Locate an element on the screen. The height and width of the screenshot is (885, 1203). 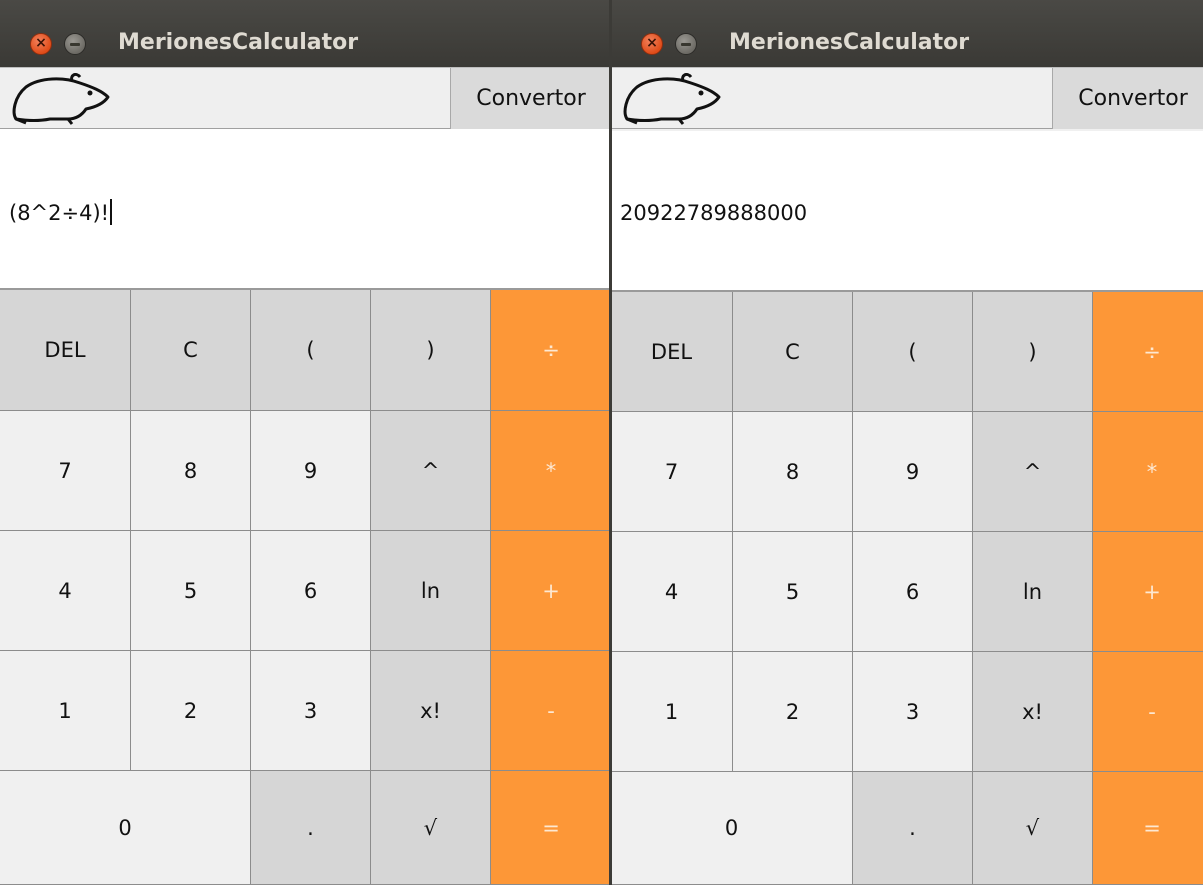
expression-display: (8^2÷4)! is located at coordinates (305, 209).